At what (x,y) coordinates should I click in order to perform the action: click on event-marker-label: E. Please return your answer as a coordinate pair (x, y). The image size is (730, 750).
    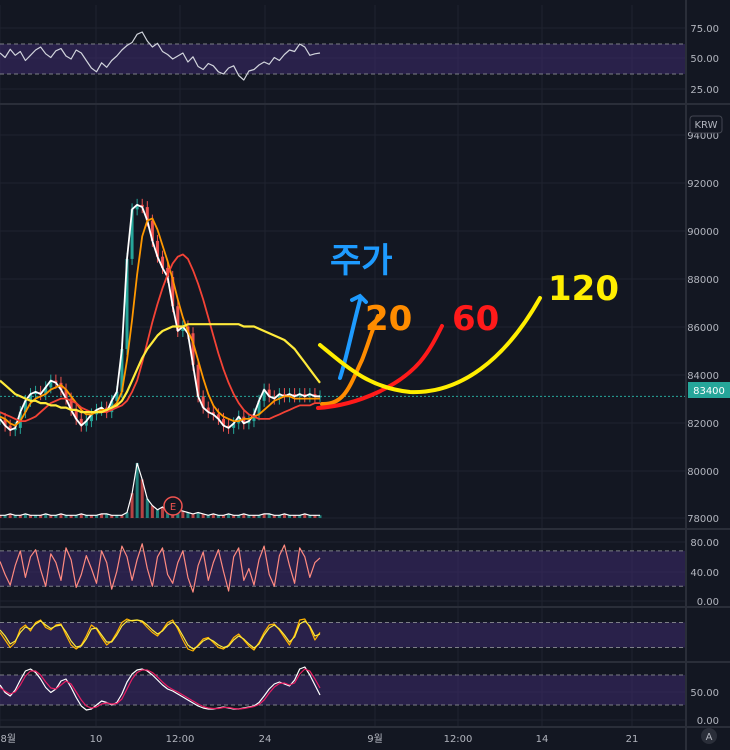
    Looking at the image, I should click on (173, 507).